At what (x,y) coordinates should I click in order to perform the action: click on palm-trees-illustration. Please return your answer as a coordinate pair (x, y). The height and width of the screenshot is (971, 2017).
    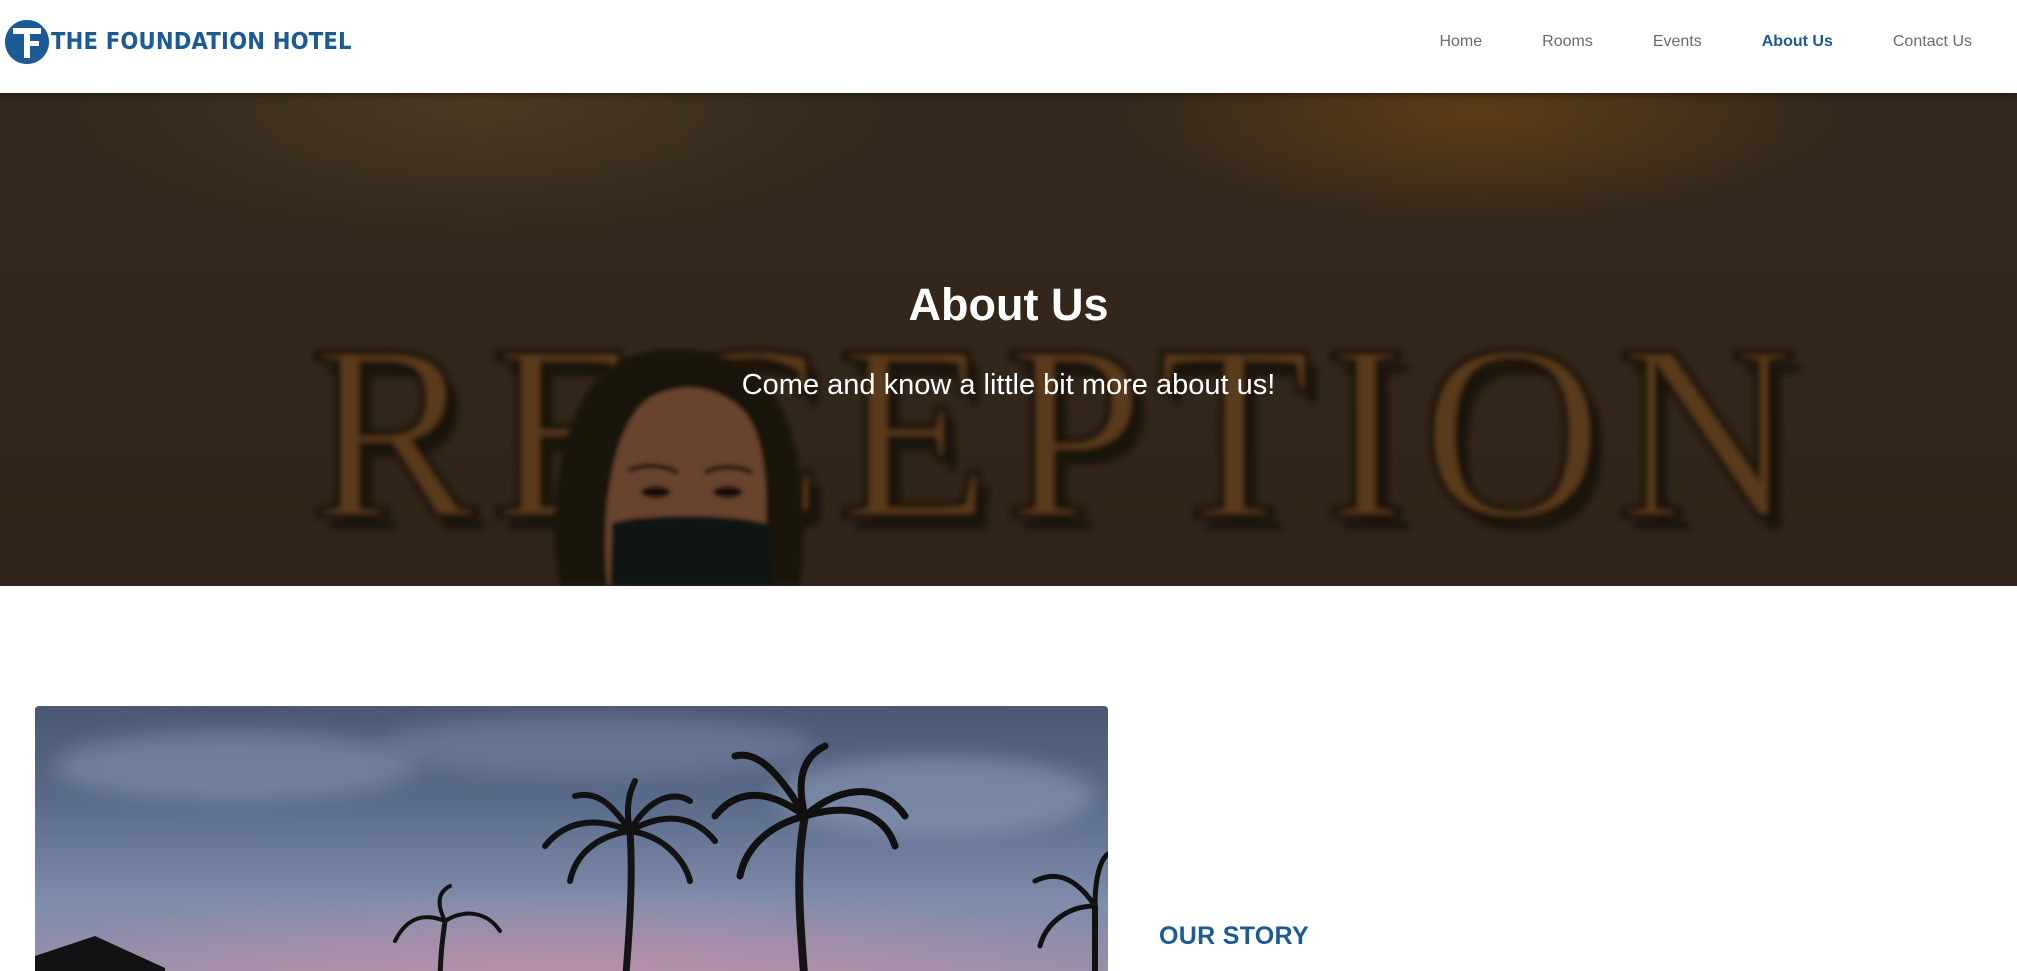
    Looking at the image, I should click on (571, 843).